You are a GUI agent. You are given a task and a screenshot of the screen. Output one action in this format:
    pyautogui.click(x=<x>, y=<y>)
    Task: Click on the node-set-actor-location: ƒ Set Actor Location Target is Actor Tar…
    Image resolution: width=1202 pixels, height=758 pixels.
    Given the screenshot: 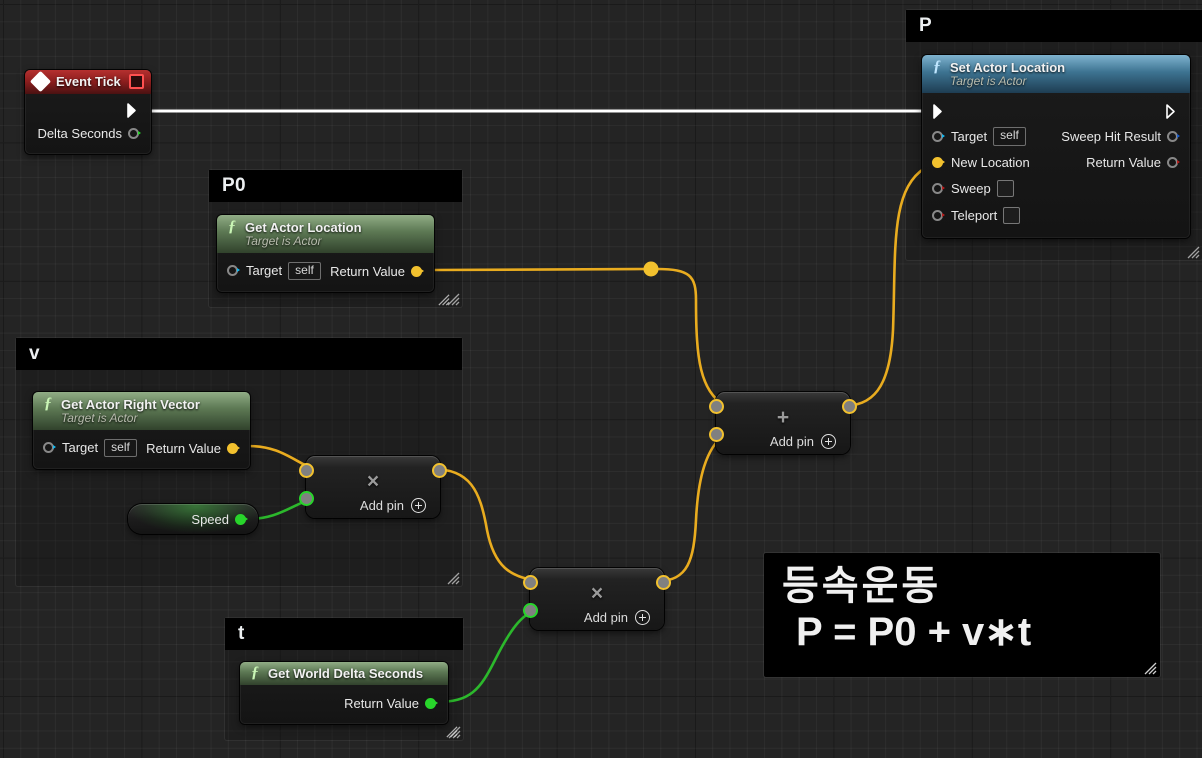 What is the action you would take?
    pyautogui.click(x=1056, y=146)
    